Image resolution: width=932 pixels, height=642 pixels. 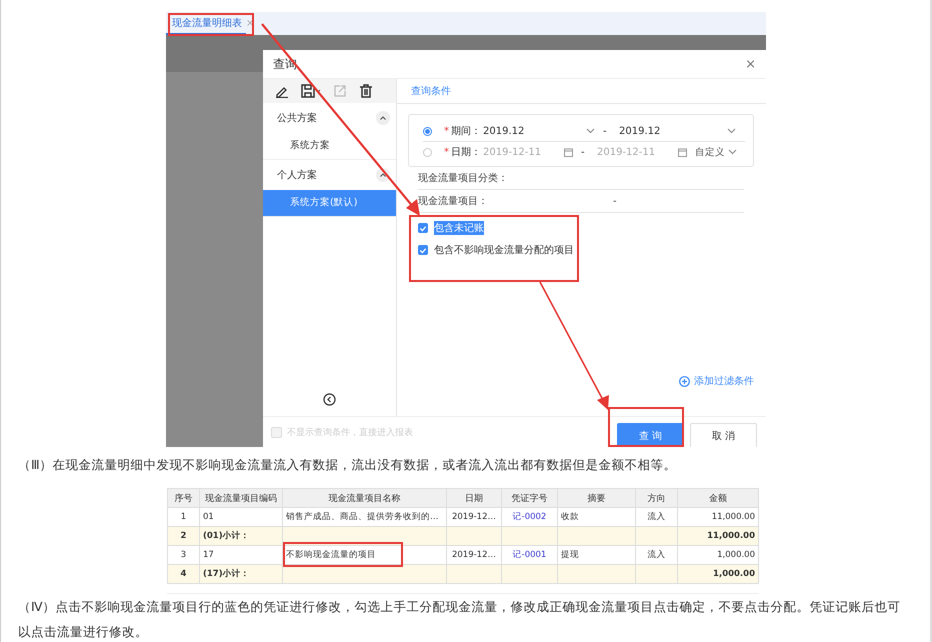 I want to click on close-icon: ×, so click(x=750, y=64).